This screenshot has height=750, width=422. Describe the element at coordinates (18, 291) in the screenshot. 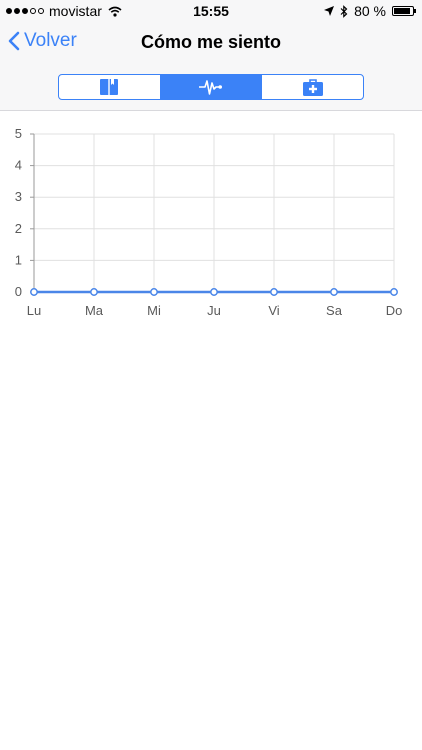

I see `y-tick-label: 0` at that location.